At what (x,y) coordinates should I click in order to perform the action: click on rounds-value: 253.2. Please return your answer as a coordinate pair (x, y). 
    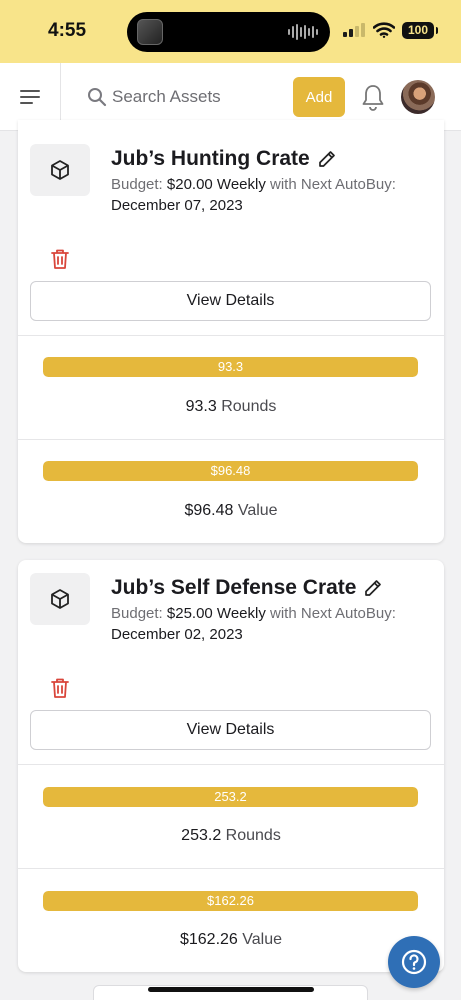
    Looking at the image, I should click on (201, 835).